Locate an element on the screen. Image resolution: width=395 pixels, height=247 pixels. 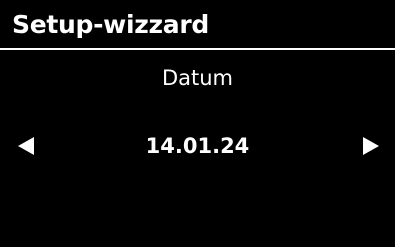
value-selector: 14.01.24 is located at coordinates (197, 146).